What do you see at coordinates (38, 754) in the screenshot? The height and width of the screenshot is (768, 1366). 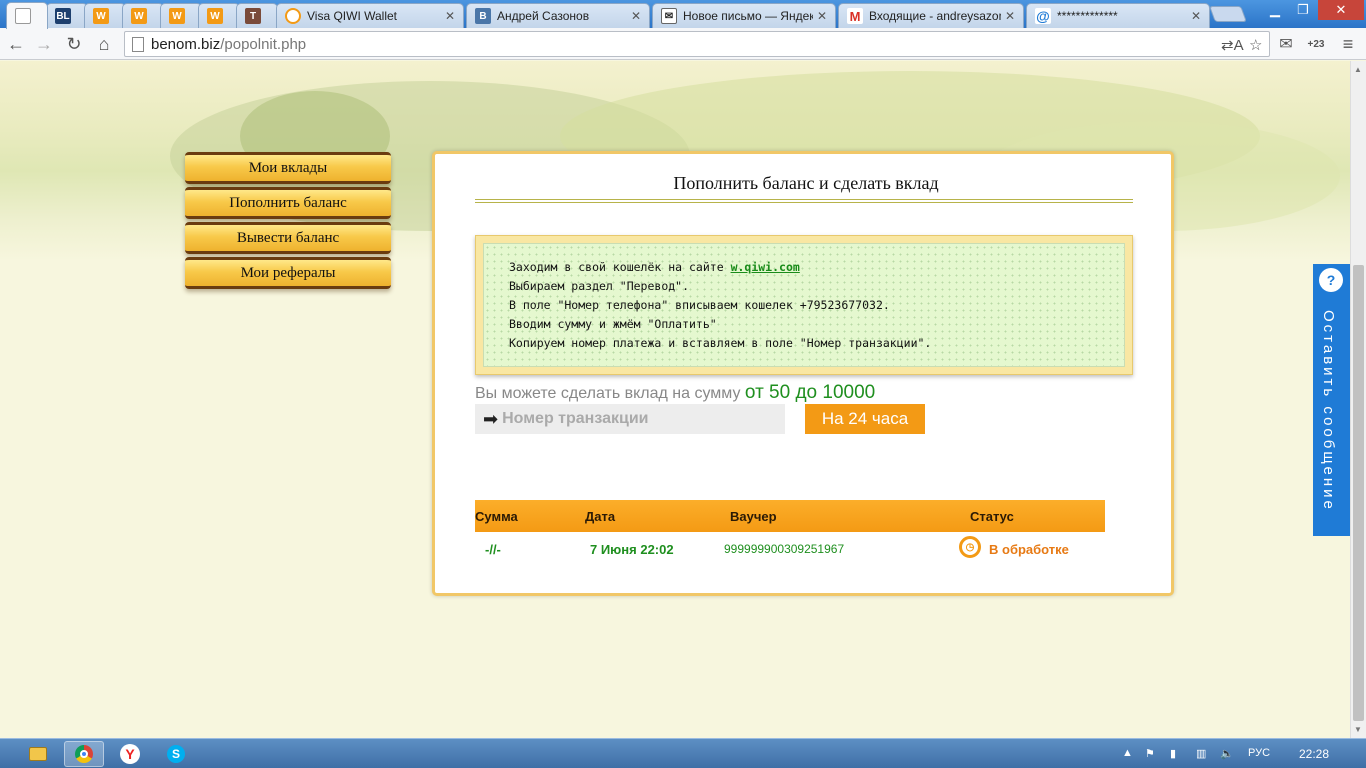 I see `explorer-icon` at bounding box center [38, 754].